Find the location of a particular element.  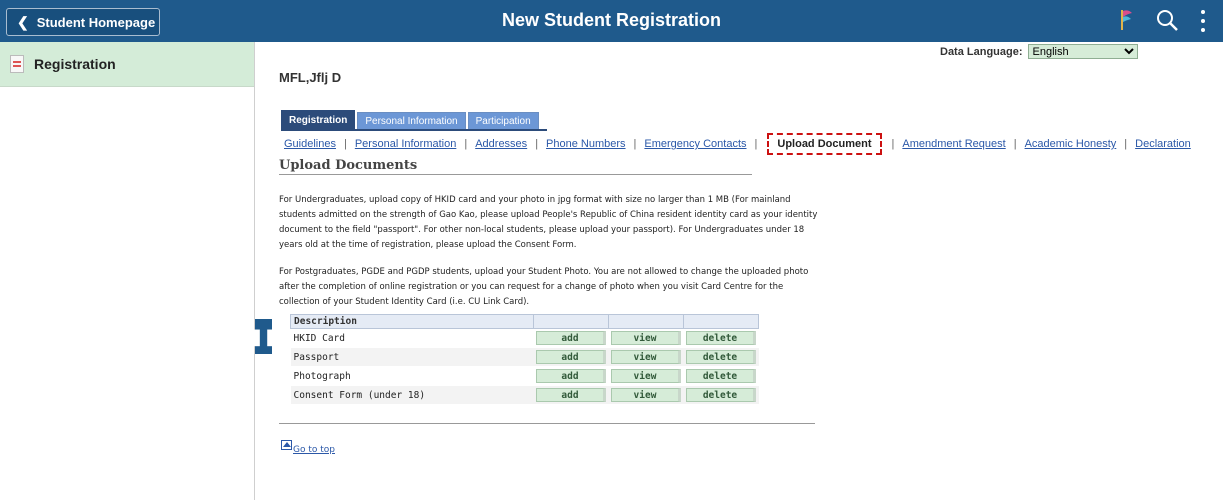

data-language: Data Language: English is located at coordinates (1039, 51).